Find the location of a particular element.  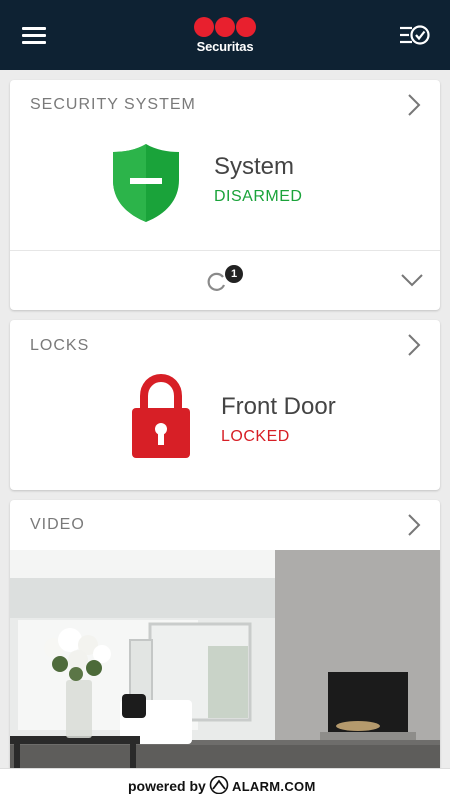

video-card-title: VIDEO is located at coordinates (57, 524).